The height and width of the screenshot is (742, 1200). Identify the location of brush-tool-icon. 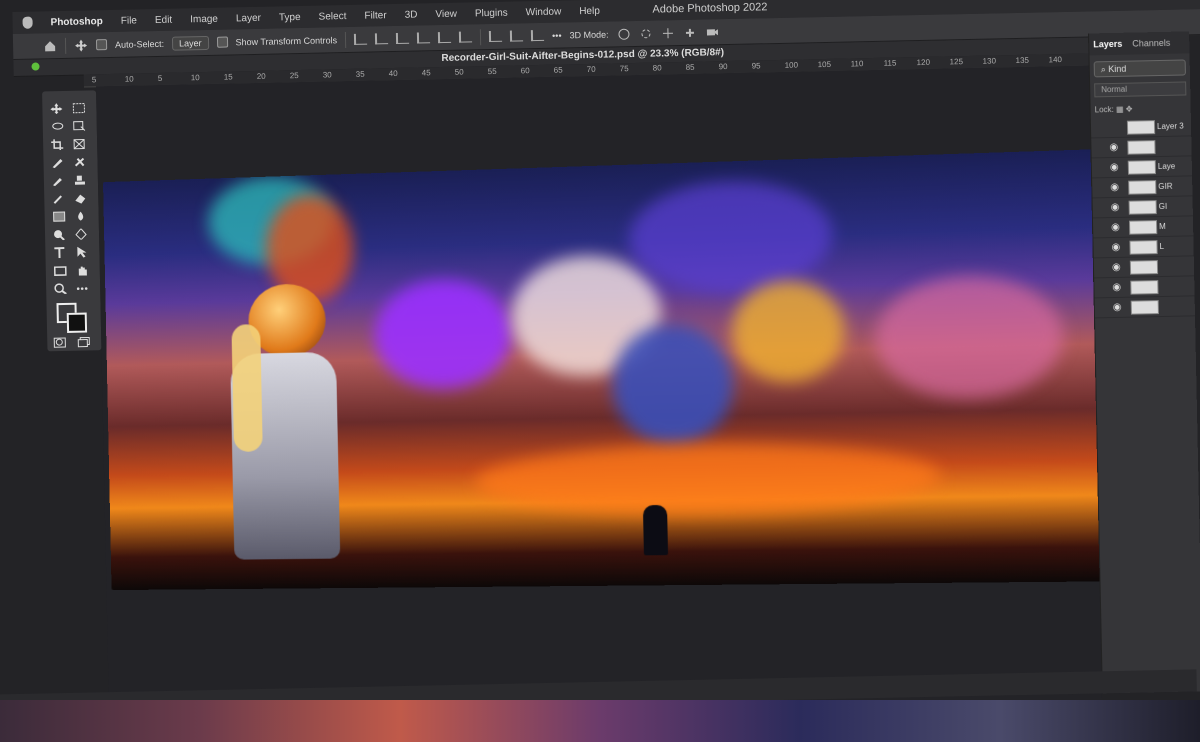
(58, 178).